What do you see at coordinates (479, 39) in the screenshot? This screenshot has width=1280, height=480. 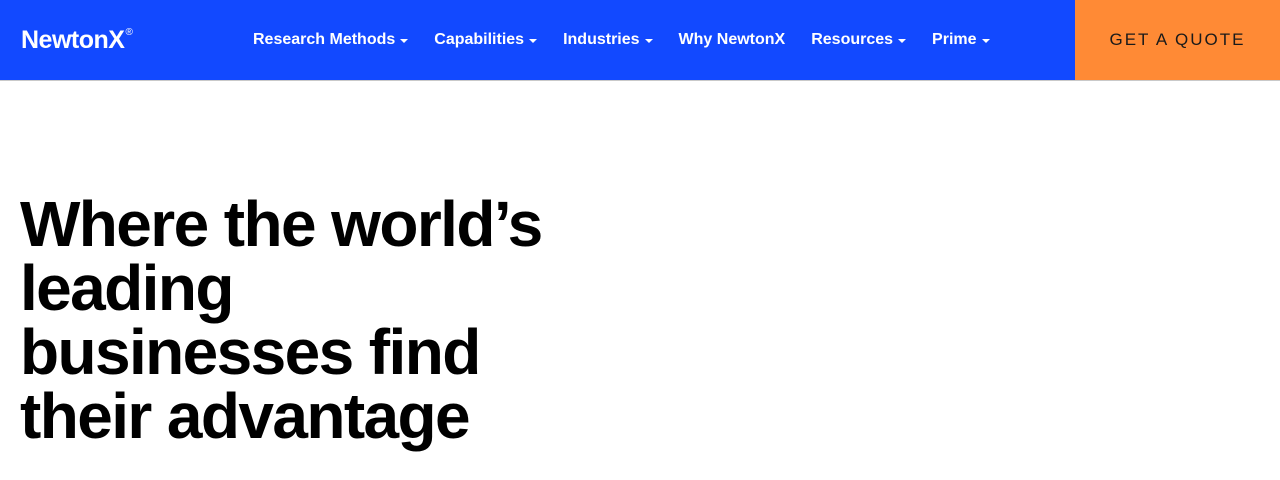 I see `nav-item-label: Capabilities` at bounding box center [479, 39].